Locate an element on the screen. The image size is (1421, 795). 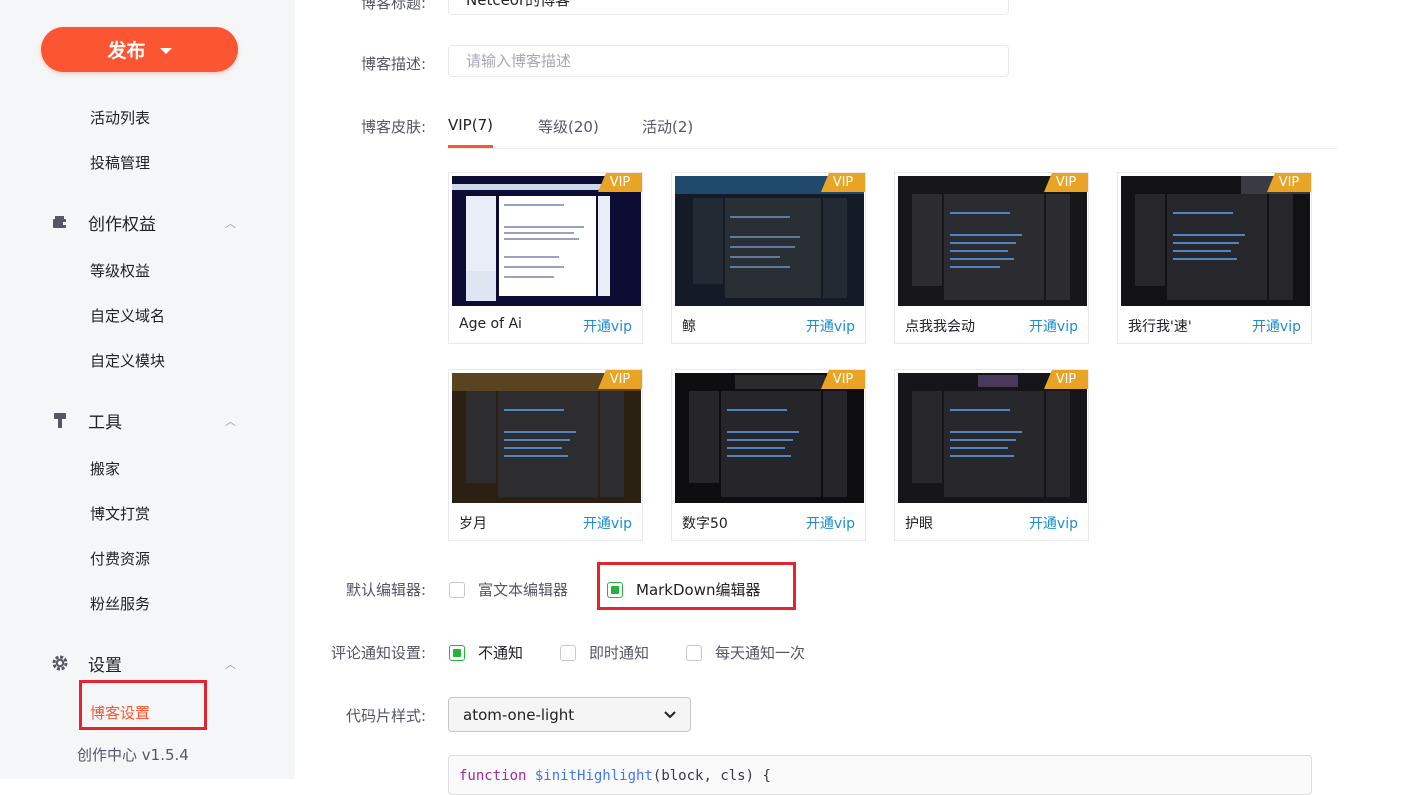
gear-icon is located at coordinates (60, 663).